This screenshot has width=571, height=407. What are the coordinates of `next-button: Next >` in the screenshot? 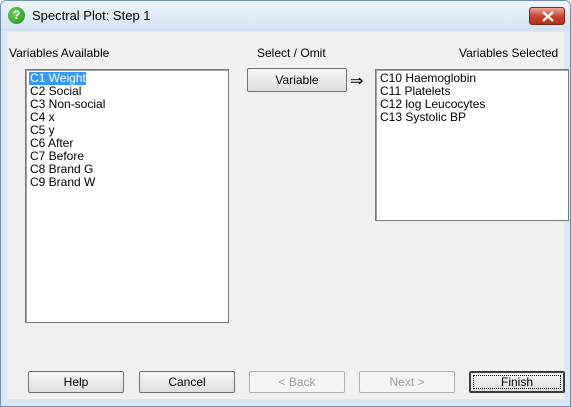 It's located at (407, 382).